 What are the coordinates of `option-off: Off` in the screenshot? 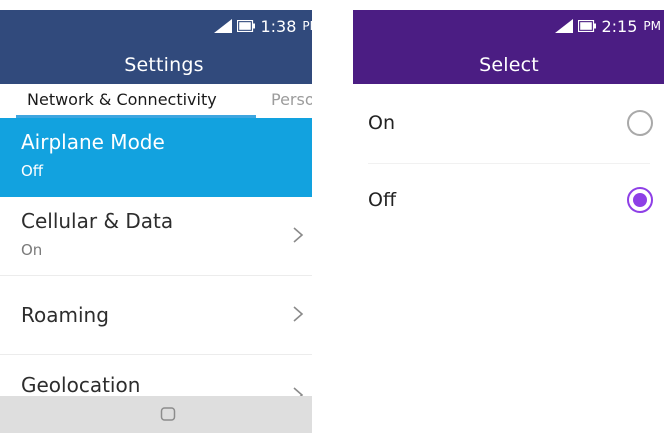 It's located at (508, 204).